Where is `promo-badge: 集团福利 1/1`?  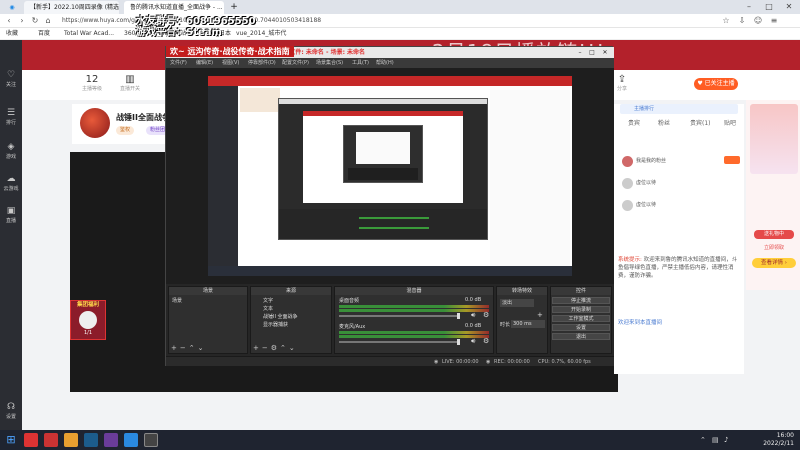
promo-badge: 集团福利 1/1 is located at coordinates (88, 320).